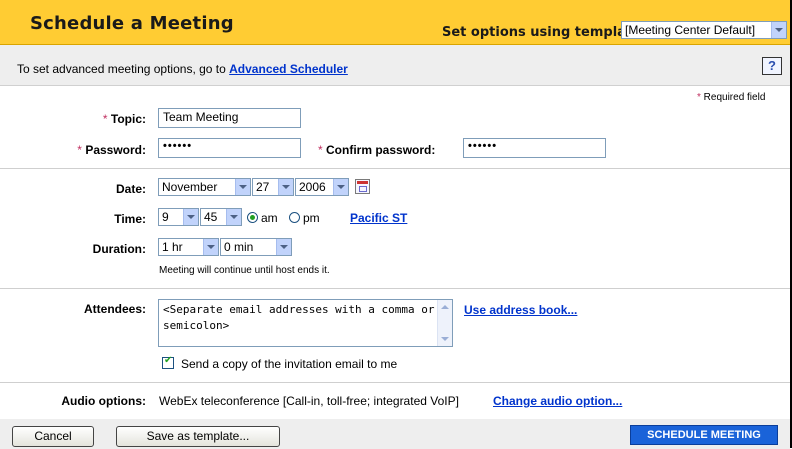  I want to click on confirm-password-label: * Confirm password:, so click(386, 150).